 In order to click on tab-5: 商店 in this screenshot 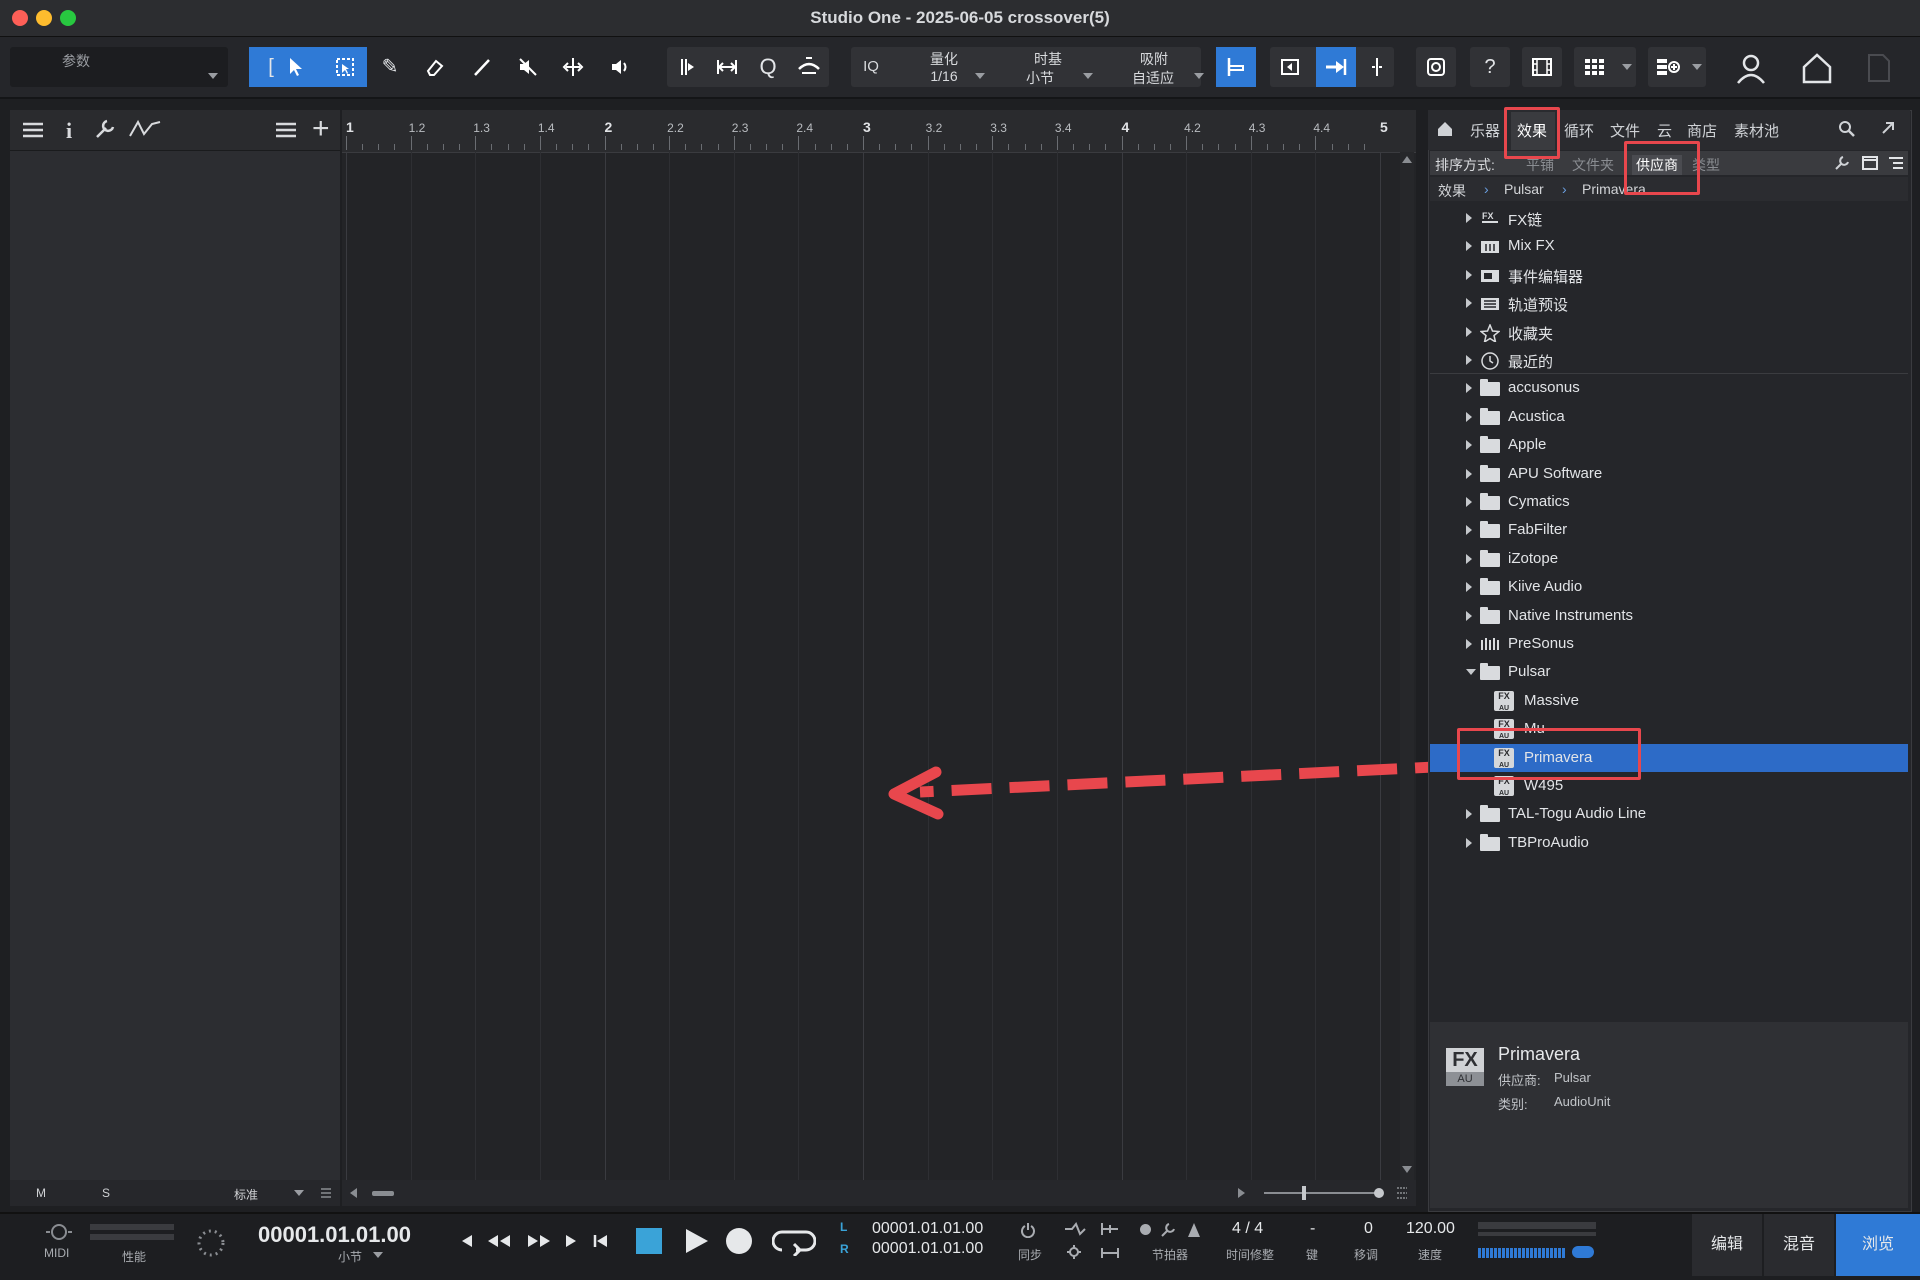, I will do `click(1702, 130)`.